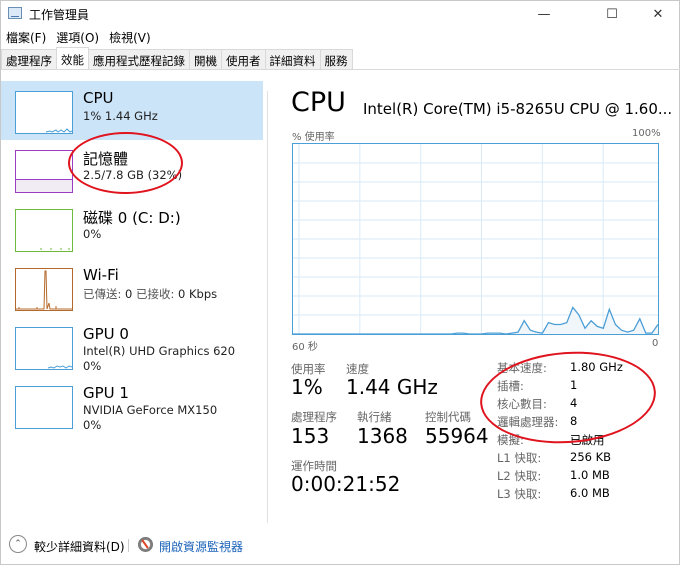 Image resolution: width=680 pixels, height=565 pixels. I want to click on spec-base-speed-label: 基本速度:, so click(522, 368).